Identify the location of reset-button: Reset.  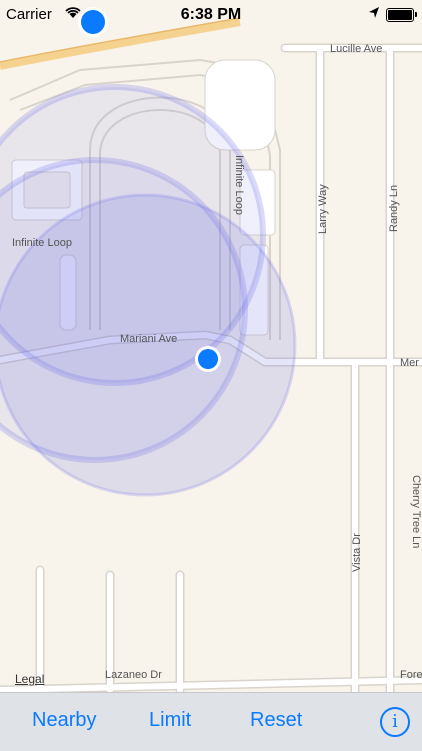
(276, 720).